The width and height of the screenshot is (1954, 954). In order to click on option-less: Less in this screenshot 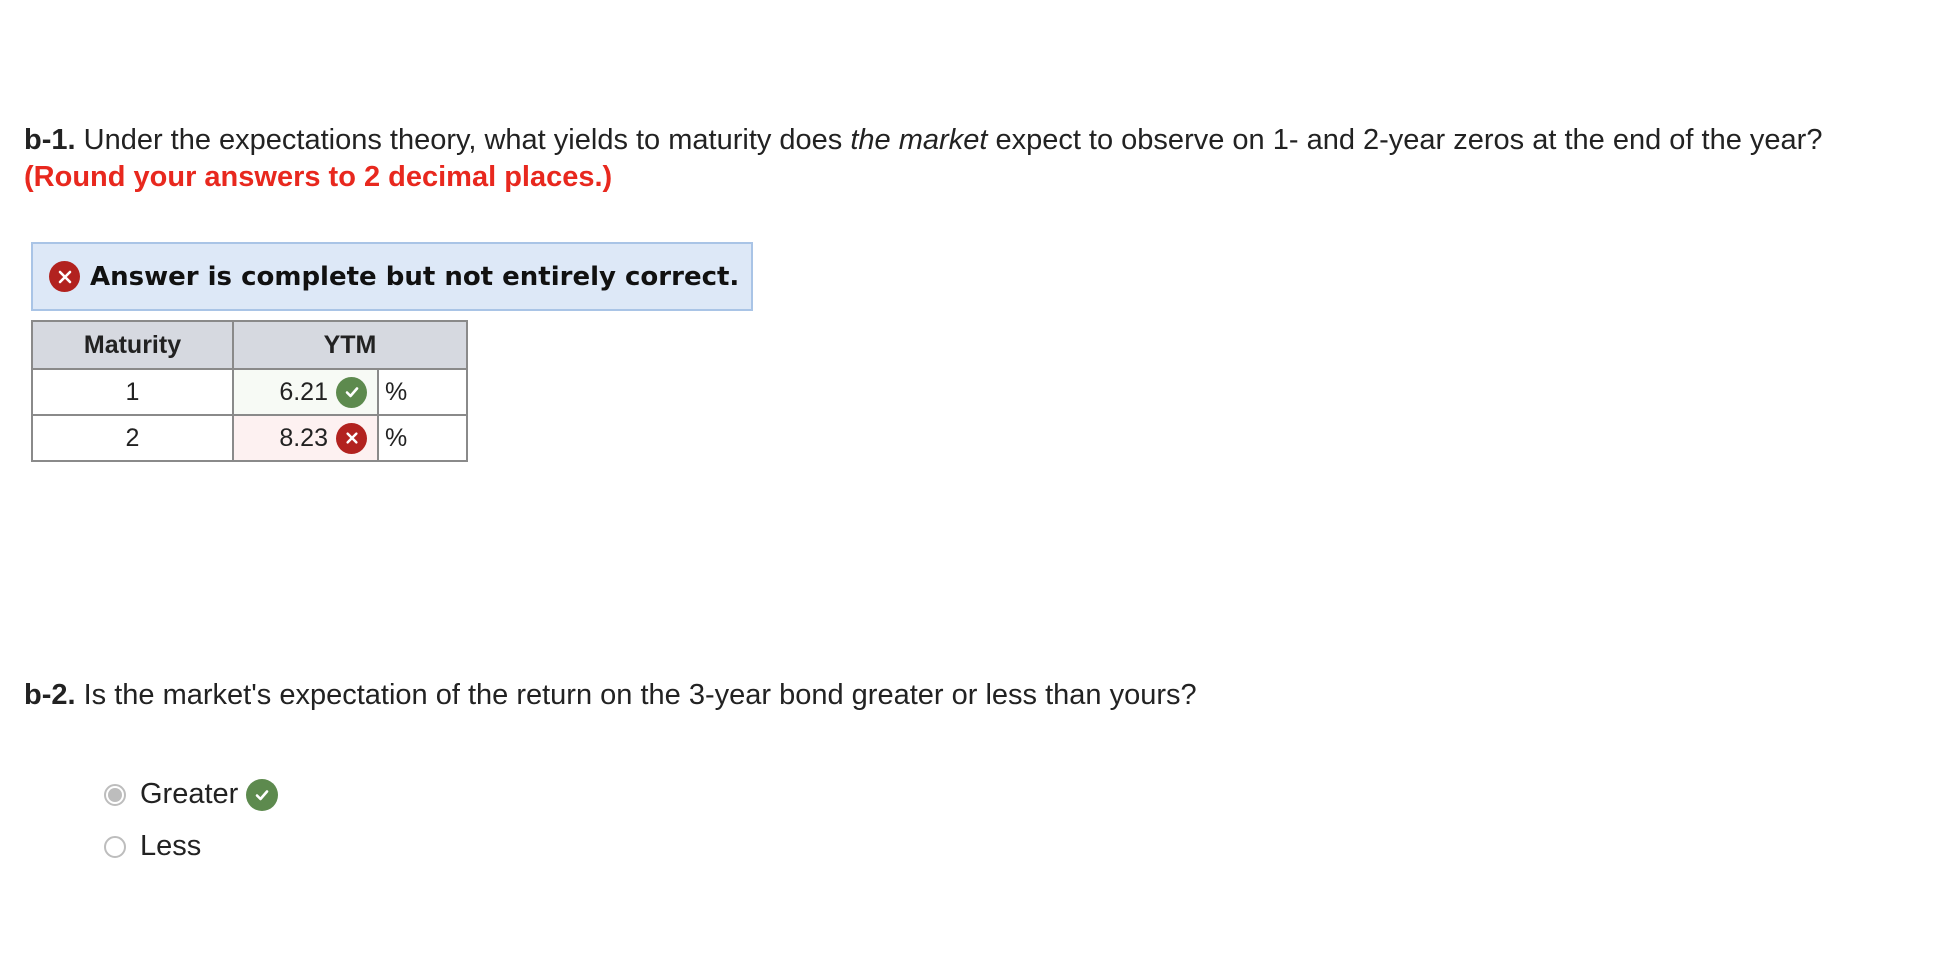, I will do `click(152, 846)`.